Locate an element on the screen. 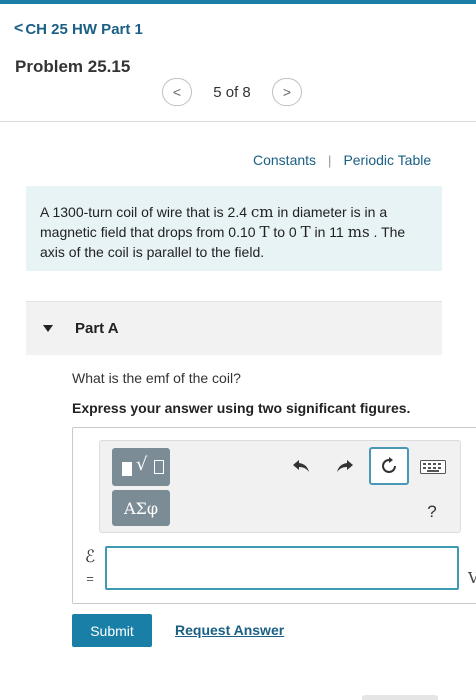 This screenshot has height=700, width=476. previous-problem-button: < is located at coordinates (177, 92).